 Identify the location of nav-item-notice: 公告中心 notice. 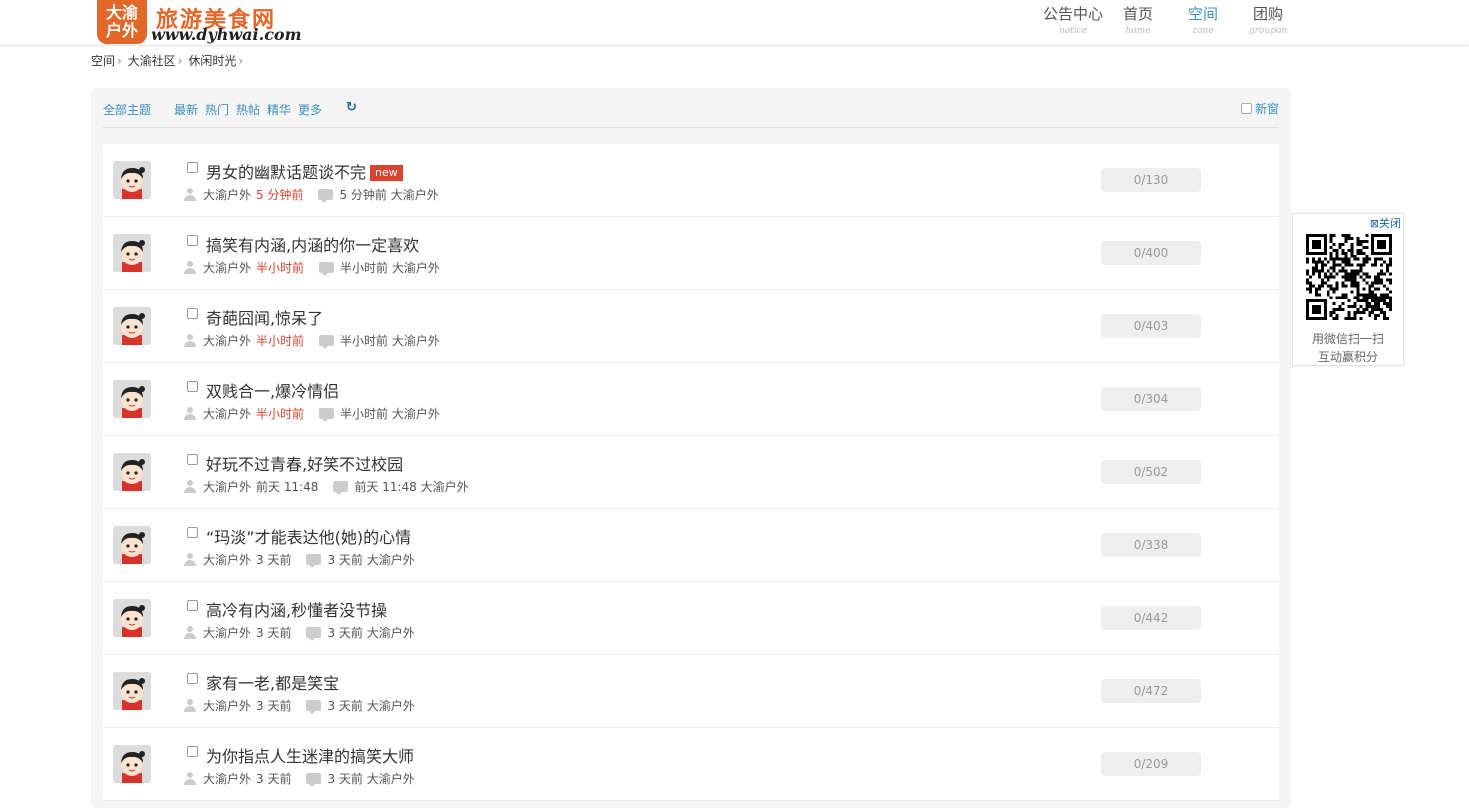
(1073, 21).